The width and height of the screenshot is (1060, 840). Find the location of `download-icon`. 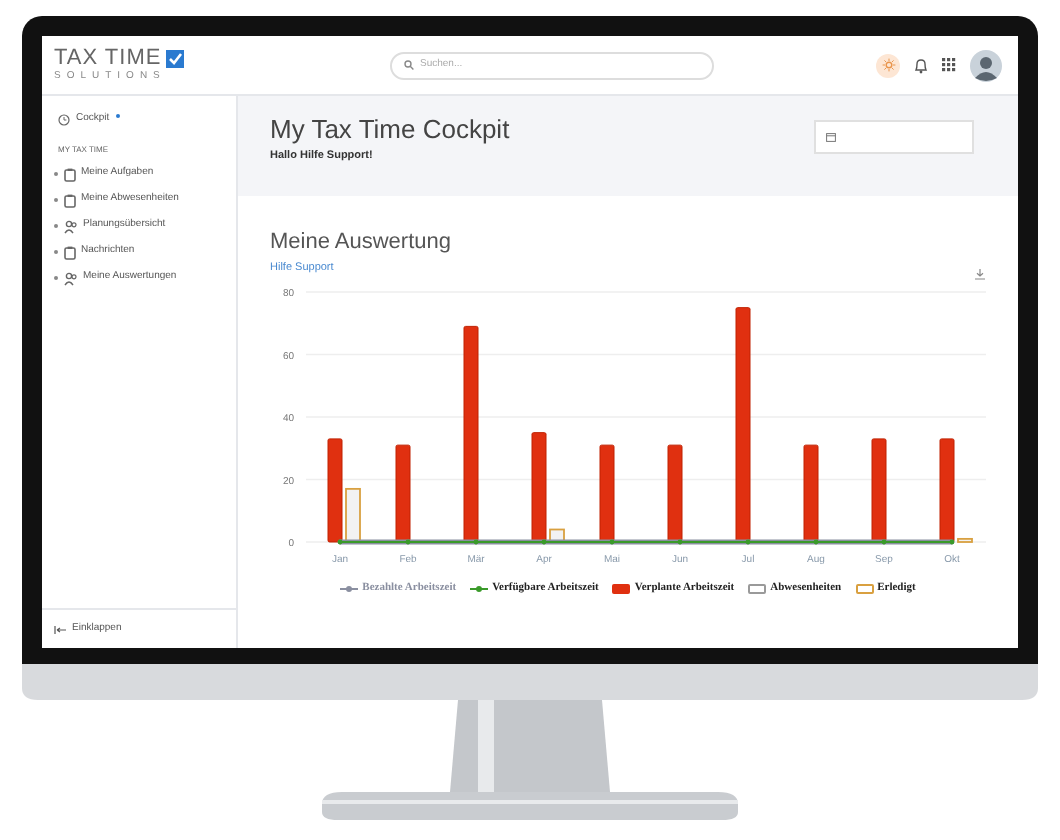

download-icon is located at coordinates (980, 274).